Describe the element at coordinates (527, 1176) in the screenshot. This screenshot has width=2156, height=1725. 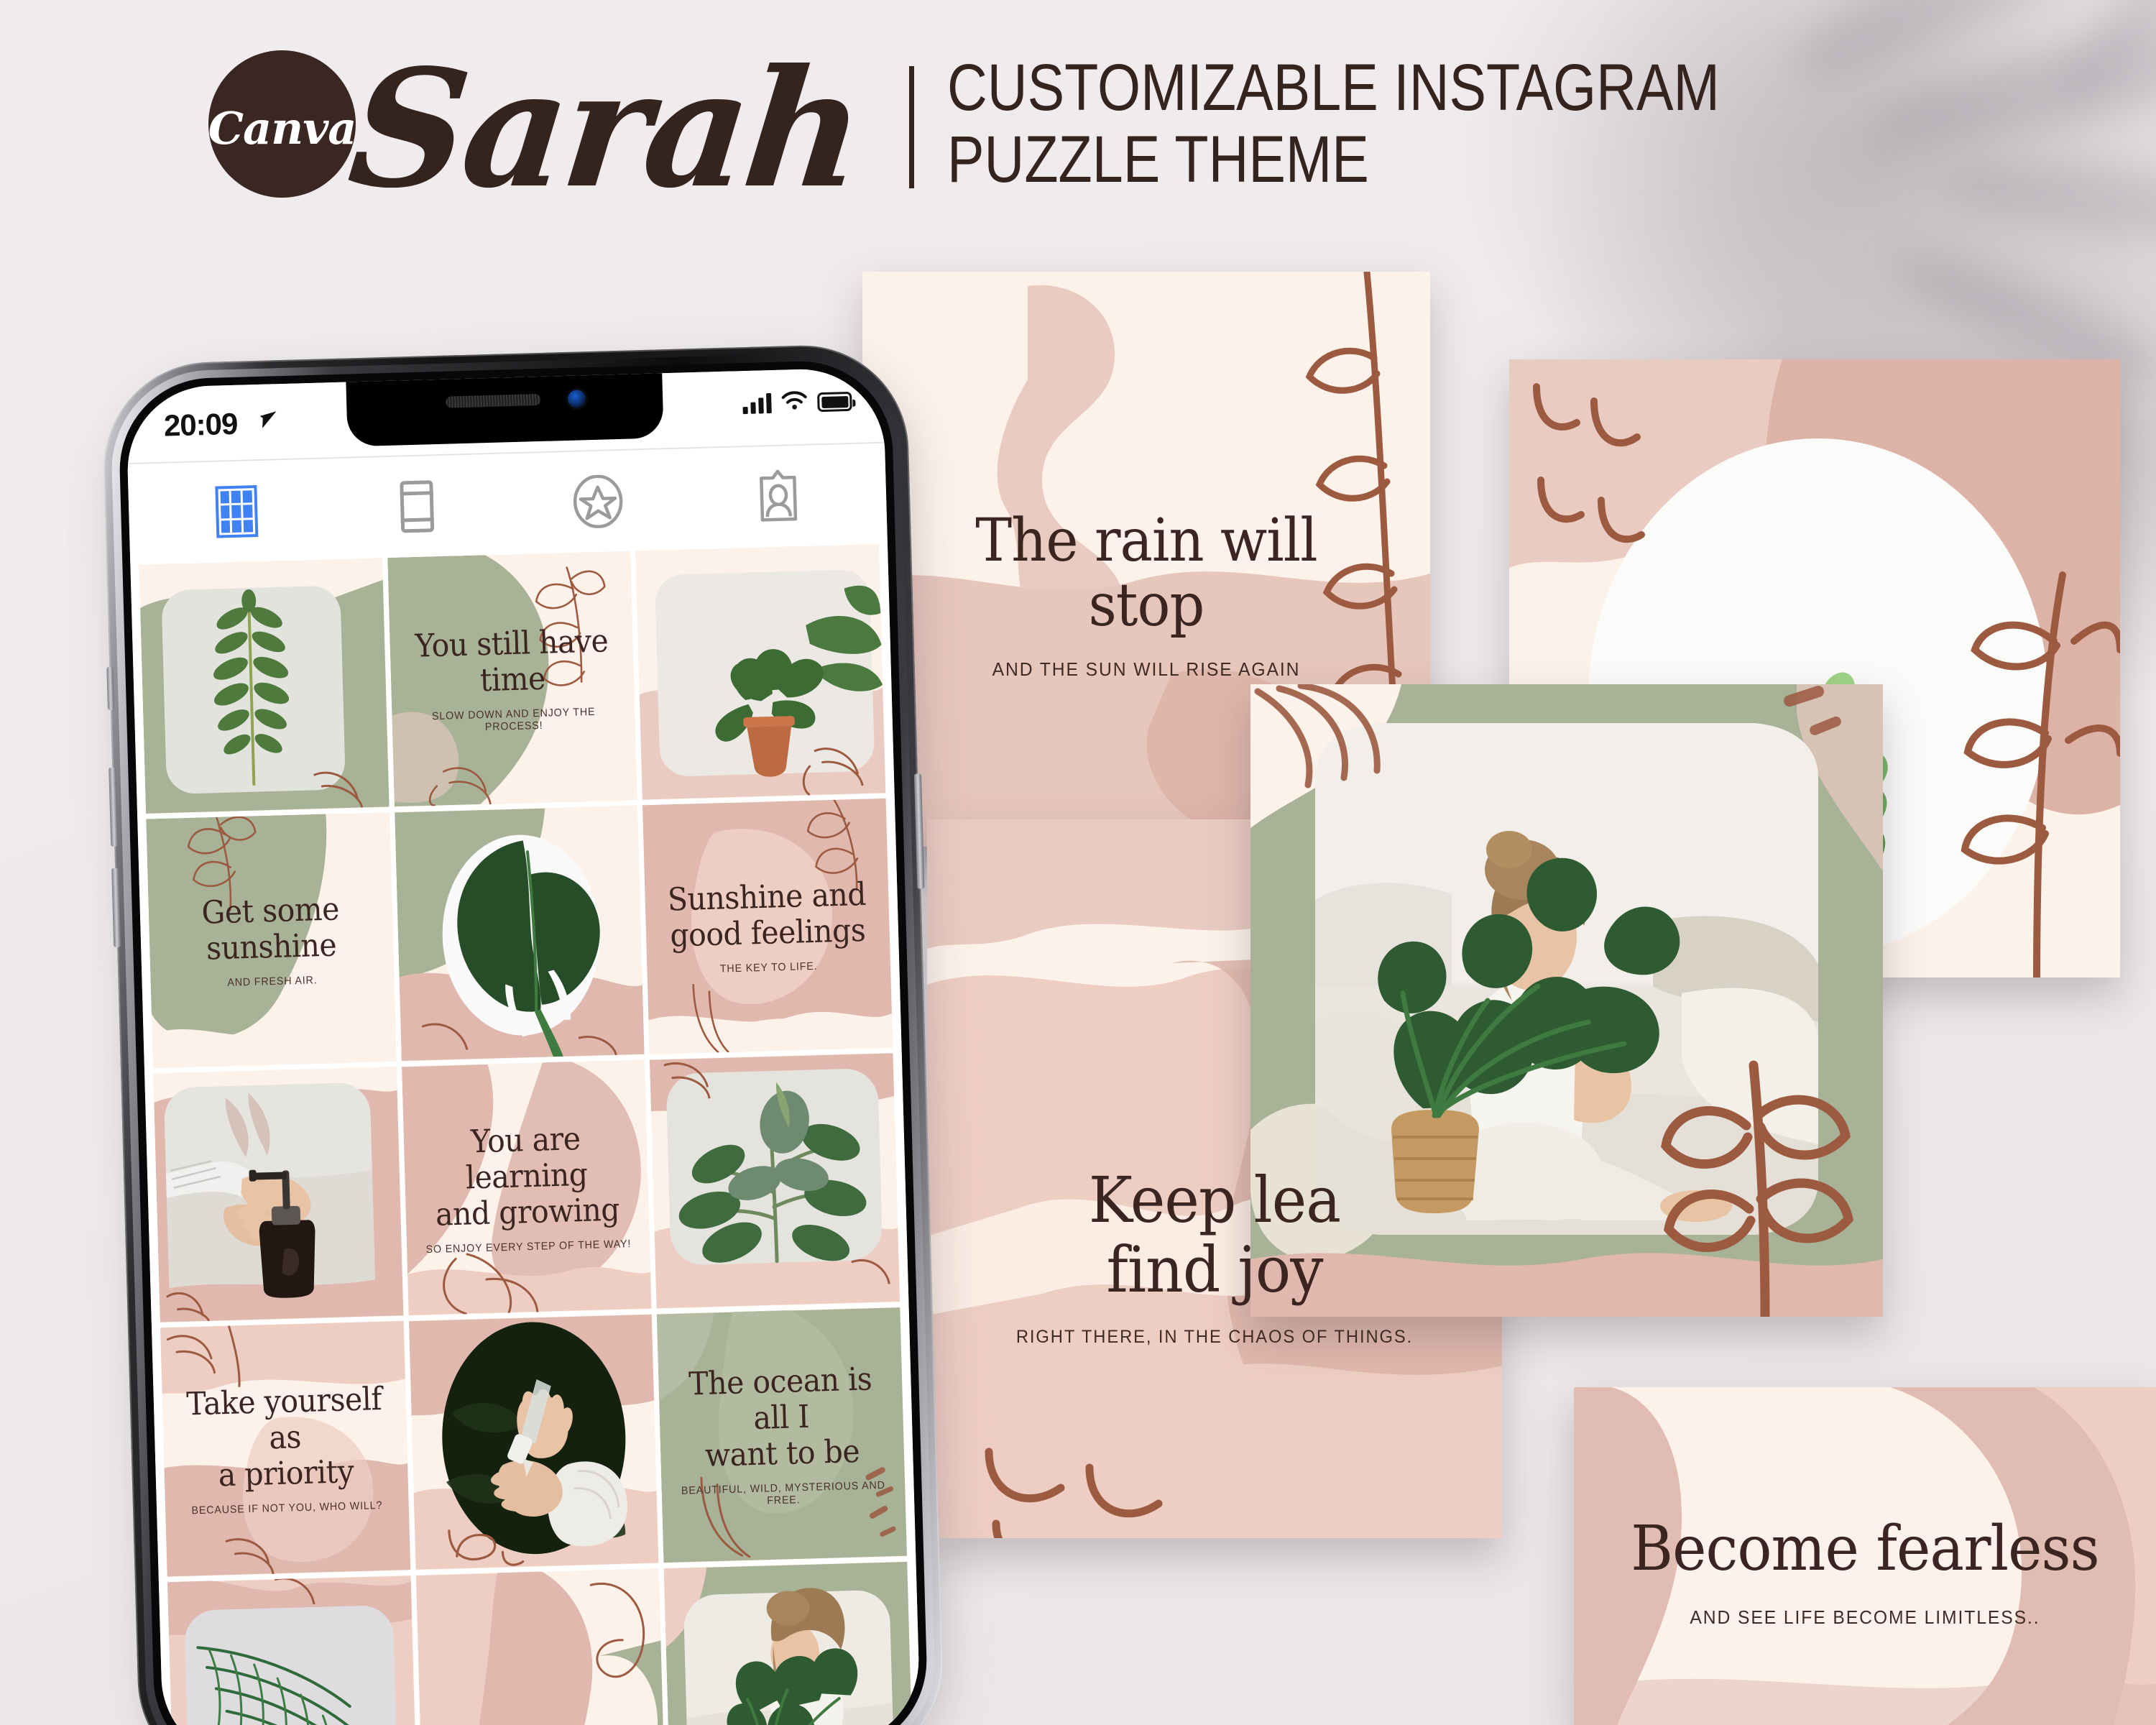
I see `tile-quote: You are learning and growing` at that location.